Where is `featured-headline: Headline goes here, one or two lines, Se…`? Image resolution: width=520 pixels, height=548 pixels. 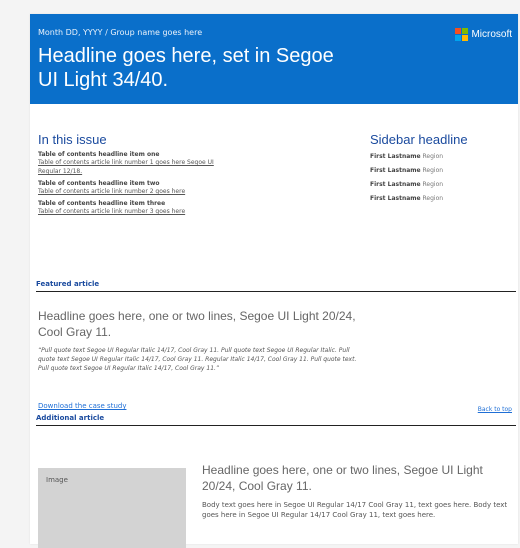 featured-headline: Headline goes here, one or two lines, Se… is located at coordinates (197, 324).